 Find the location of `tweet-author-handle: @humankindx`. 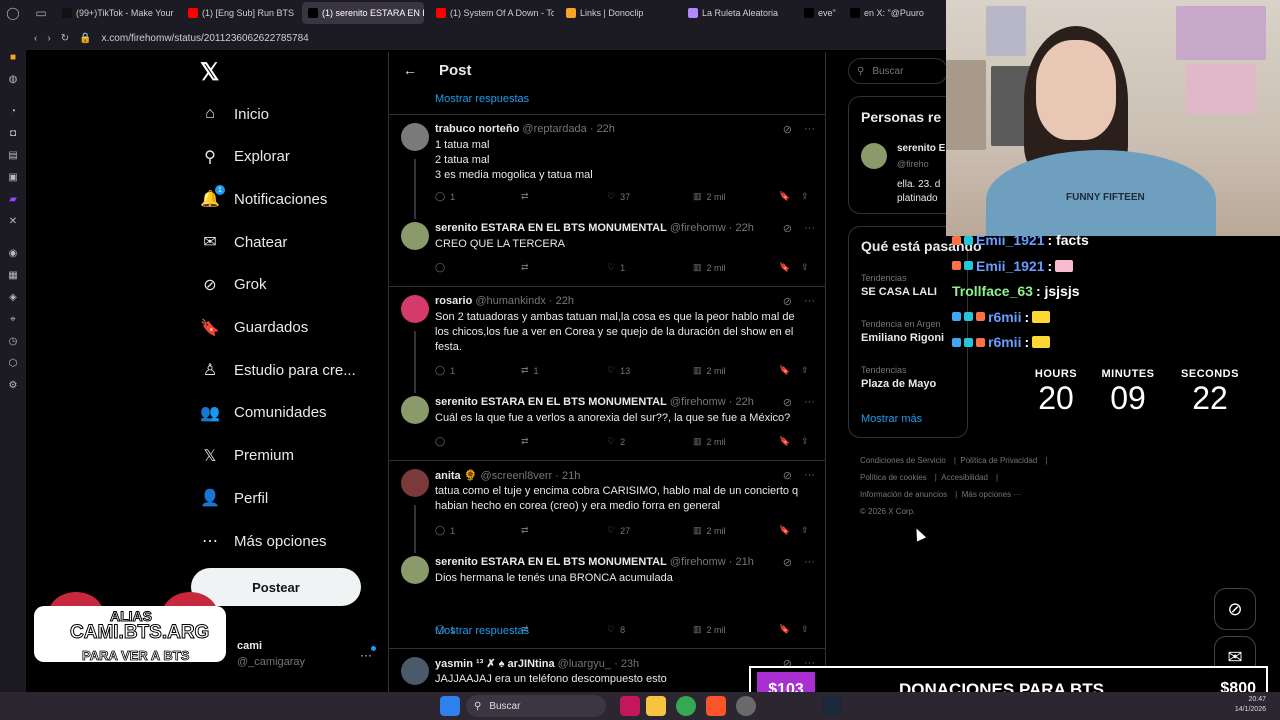

tweet-author-handle: @humankindx is located at coordinates (510, 301).